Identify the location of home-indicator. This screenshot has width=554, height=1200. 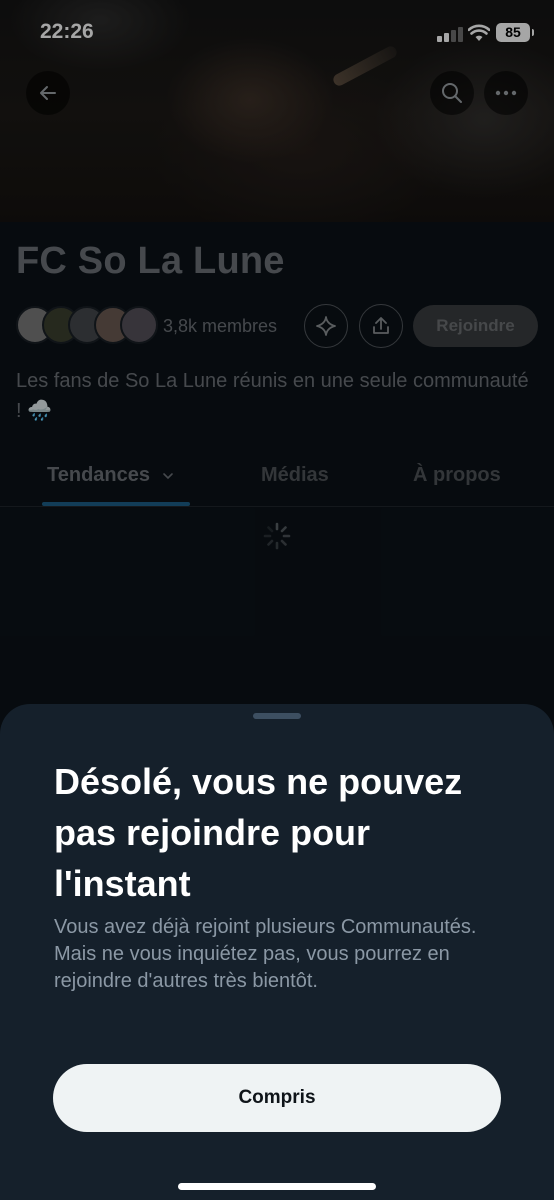
(277, 1186).